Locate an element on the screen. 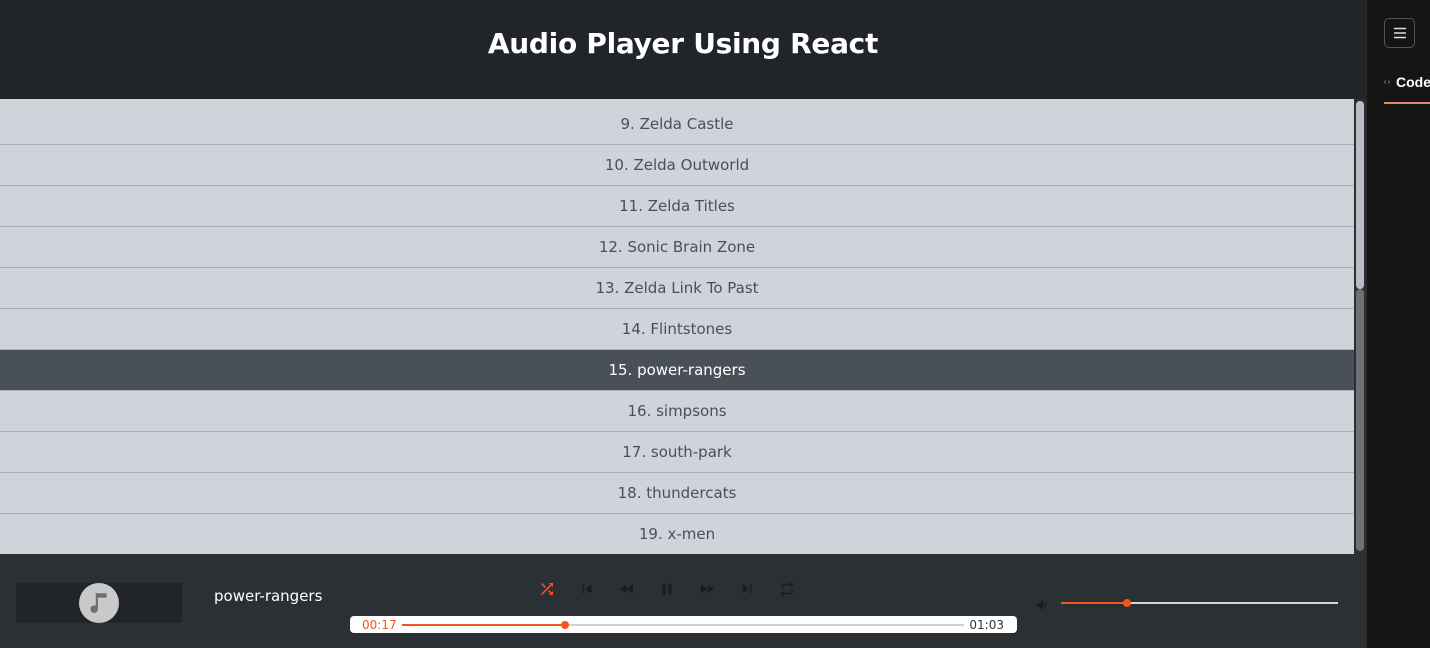 The image size is (1430, 648). track-label: 10. Zelda Outworld is located at coordinates (677, 165).